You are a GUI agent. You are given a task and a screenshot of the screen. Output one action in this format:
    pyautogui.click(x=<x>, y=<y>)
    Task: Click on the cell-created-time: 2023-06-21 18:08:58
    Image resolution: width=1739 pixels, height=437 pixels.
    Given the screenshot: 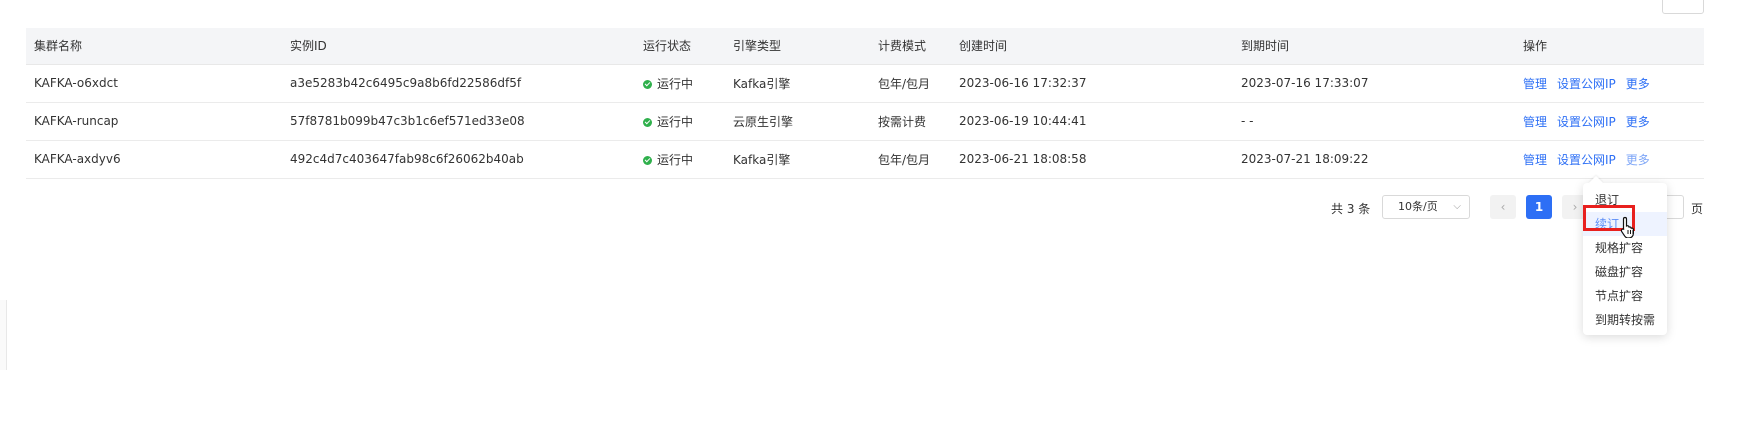 What is the action you would take?
    pyautogui.click(x=1092, y=159)
    